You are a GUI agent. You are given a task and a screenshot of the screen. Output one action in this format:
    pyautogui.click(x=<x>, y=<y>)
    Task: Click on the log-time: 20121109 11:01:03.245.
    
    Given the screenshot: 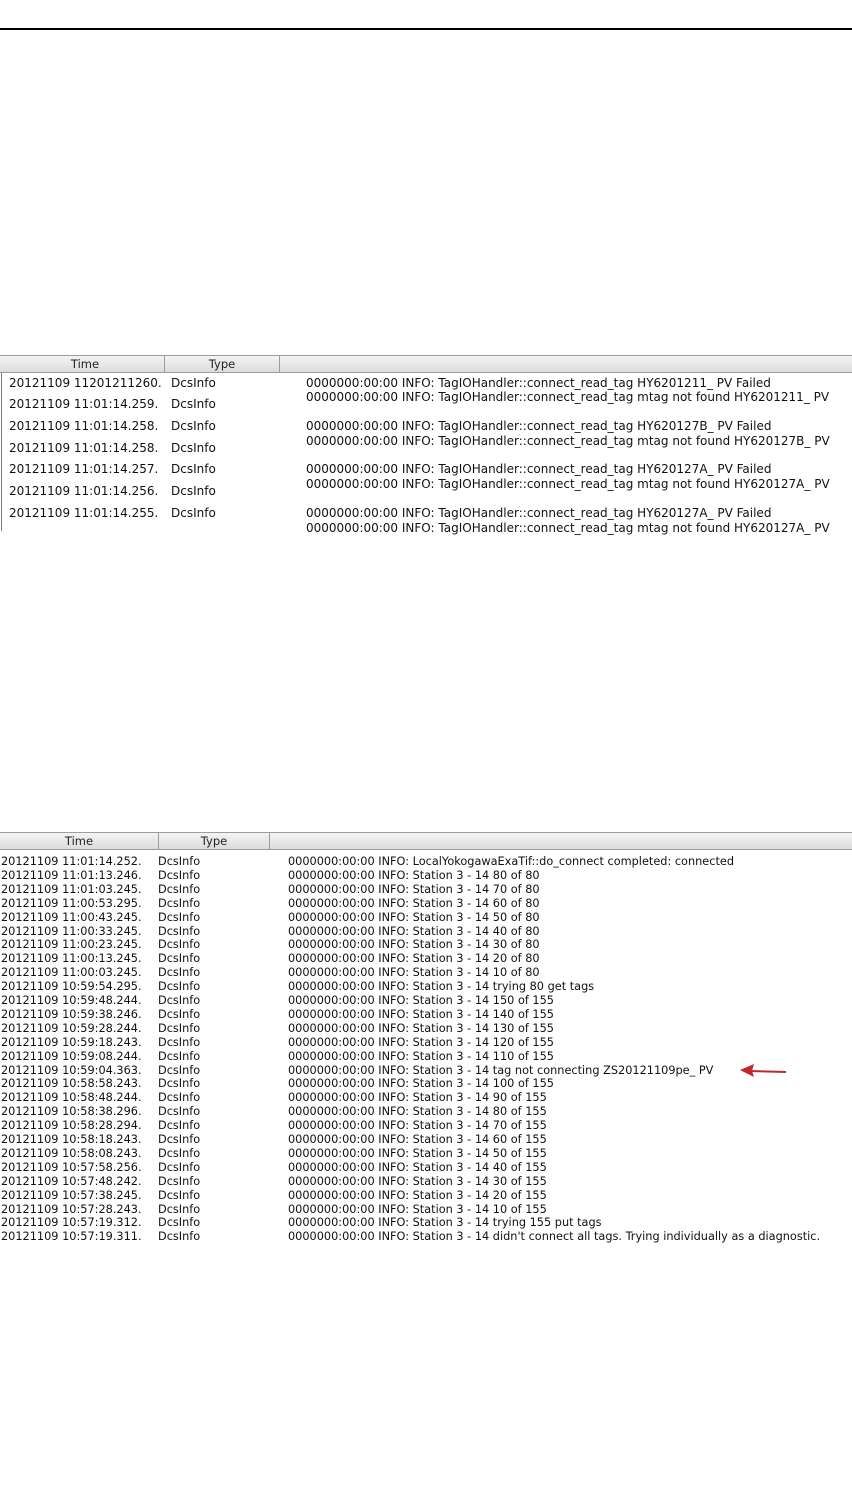 What is the action you would take?
    pyautogui.click(x=71, y=889)
    